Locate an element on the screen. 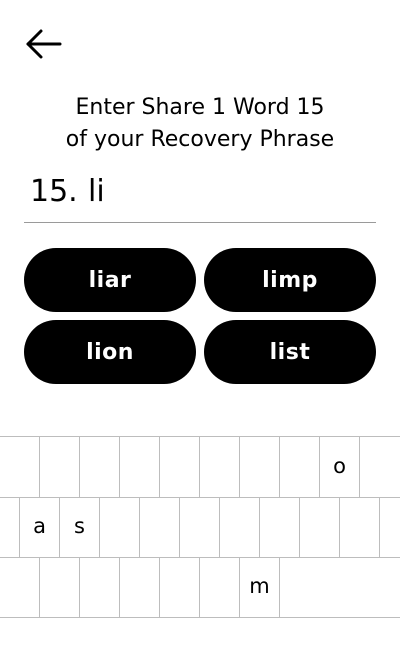  title-line-2: of your Recovery Phrase is located at coordinates (200, 139).